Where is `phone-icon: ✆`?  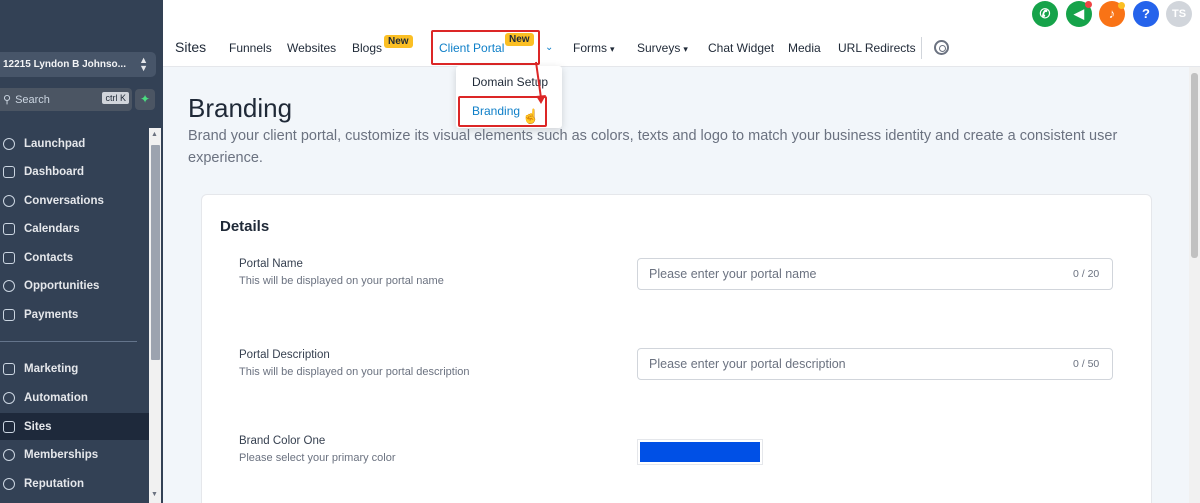
phone-icon: ✆ is located at coordinates (1045, 14).